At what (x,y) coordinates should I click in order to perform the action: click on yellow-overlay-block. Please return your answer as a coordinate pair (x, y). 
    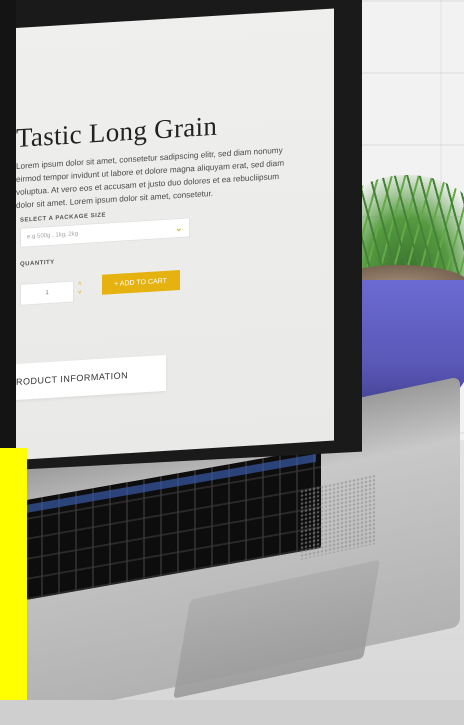
    Looking at the image, I should click on (13, 586).